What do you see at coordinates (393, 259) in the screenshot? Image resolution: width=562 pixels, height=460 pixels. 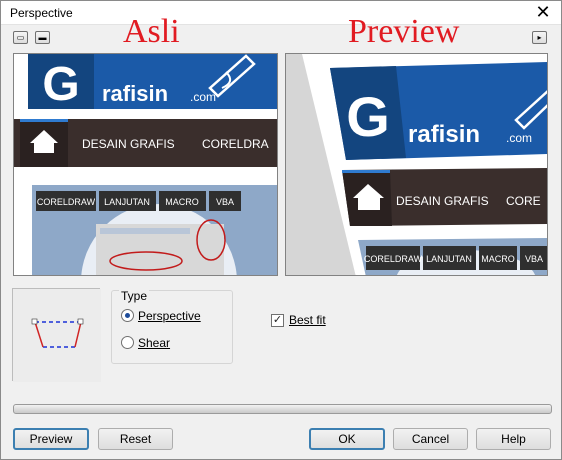 I see `preview-tag-coreldraw: CORELDRAW` at bounding box center [393, 259].